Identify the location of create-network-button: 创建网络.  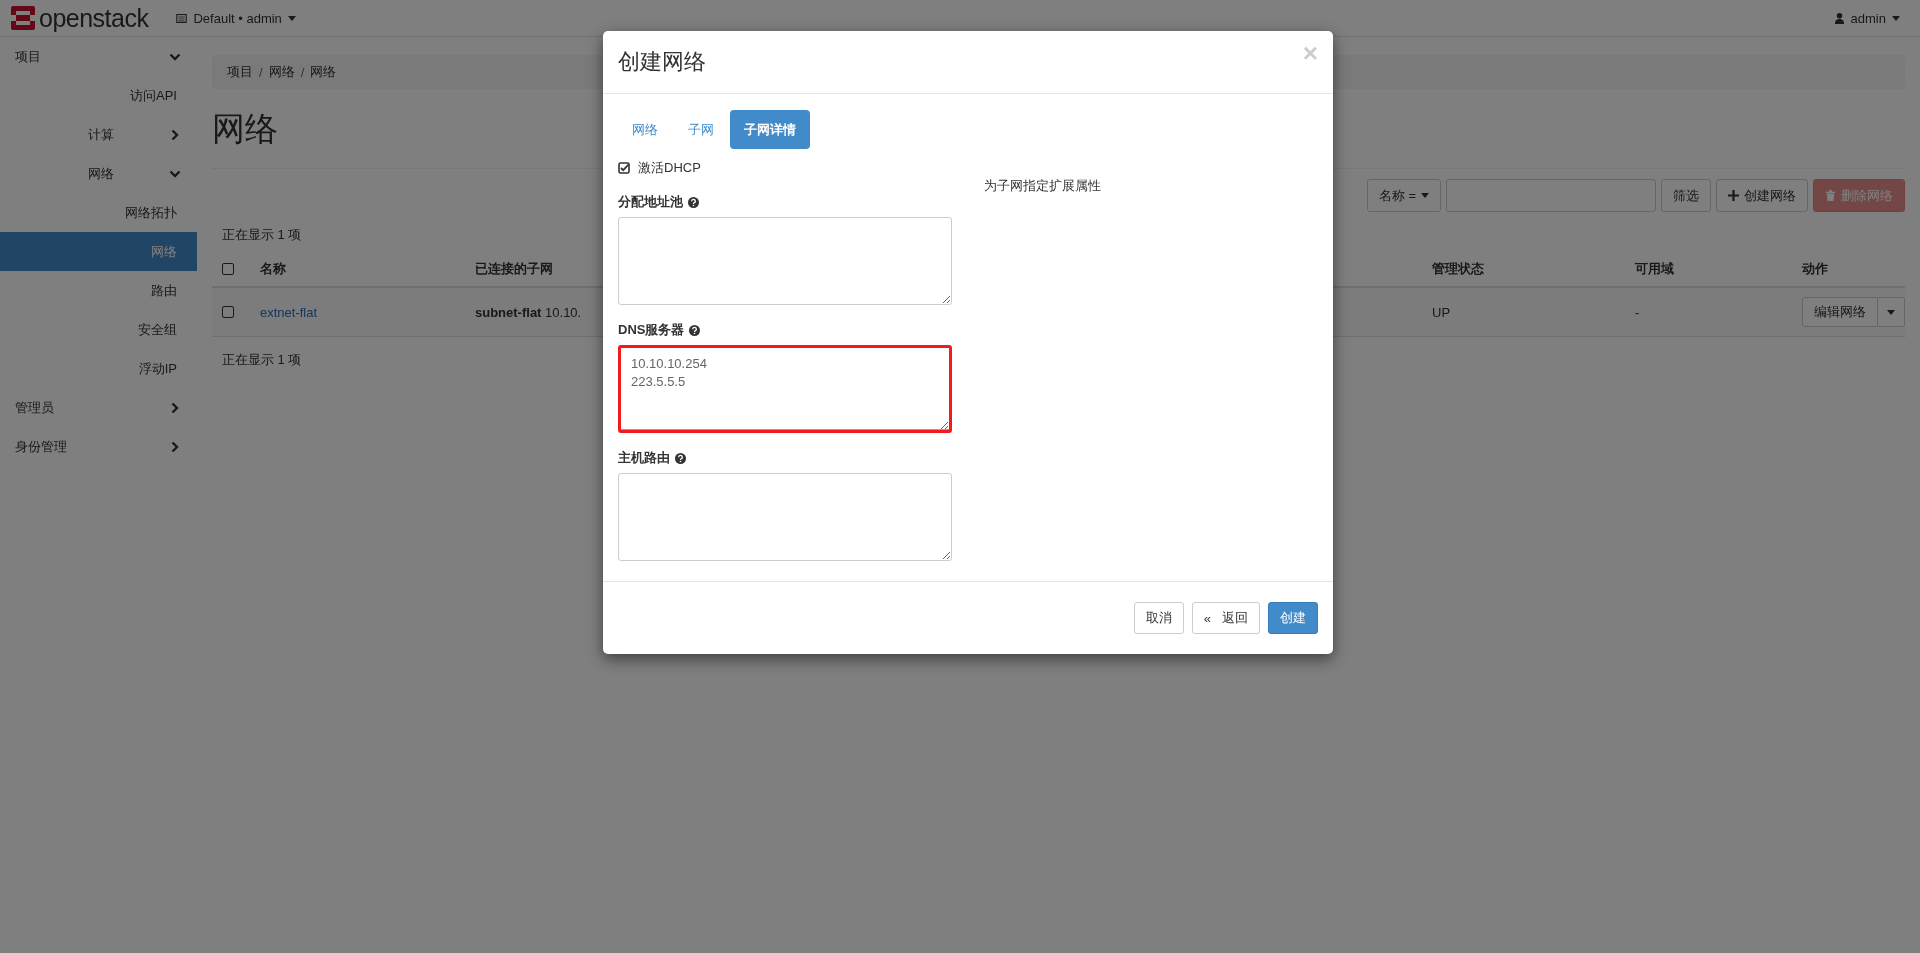
(1762, 195).